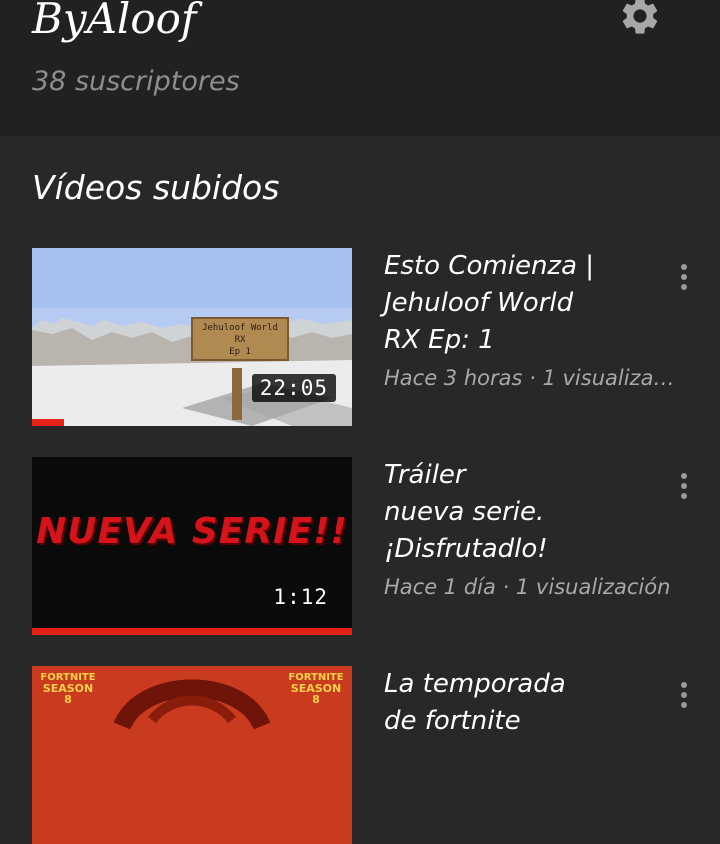 The image size is (720, 844). I want to click on video-title: Esto Comienza | Jehuloof World RX Ep: 1, so click(534, 303).